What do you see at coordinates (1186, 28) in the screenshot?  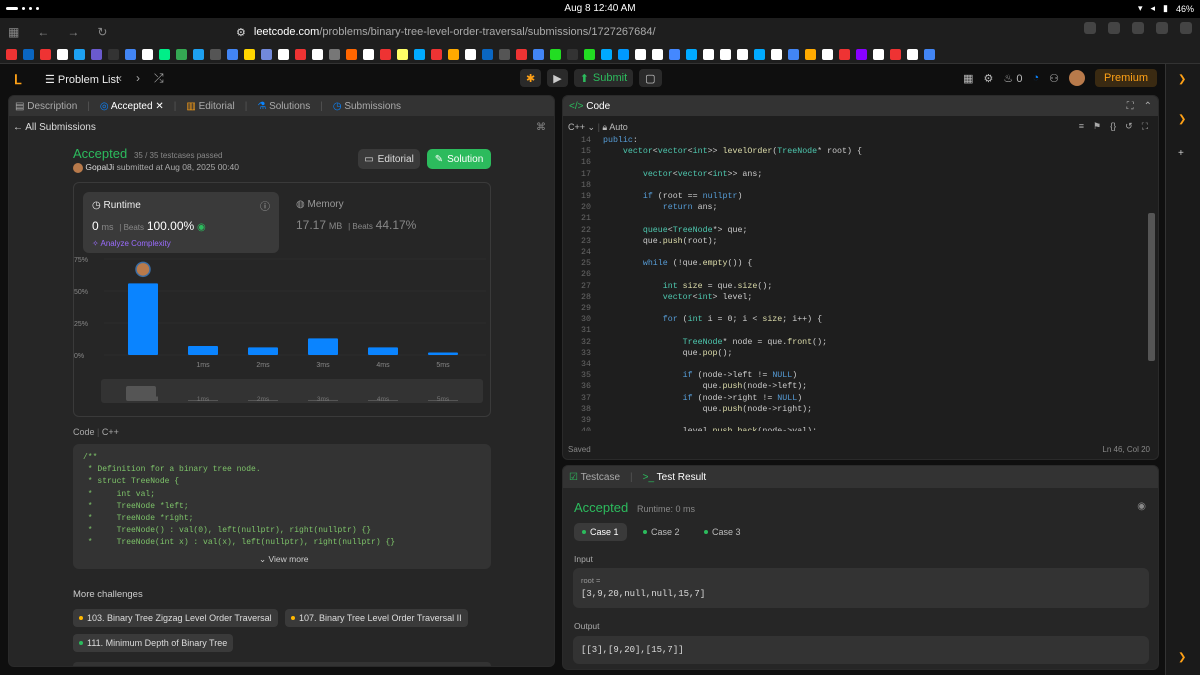 I see `menu-icon` at bounding box center [1186, 28].